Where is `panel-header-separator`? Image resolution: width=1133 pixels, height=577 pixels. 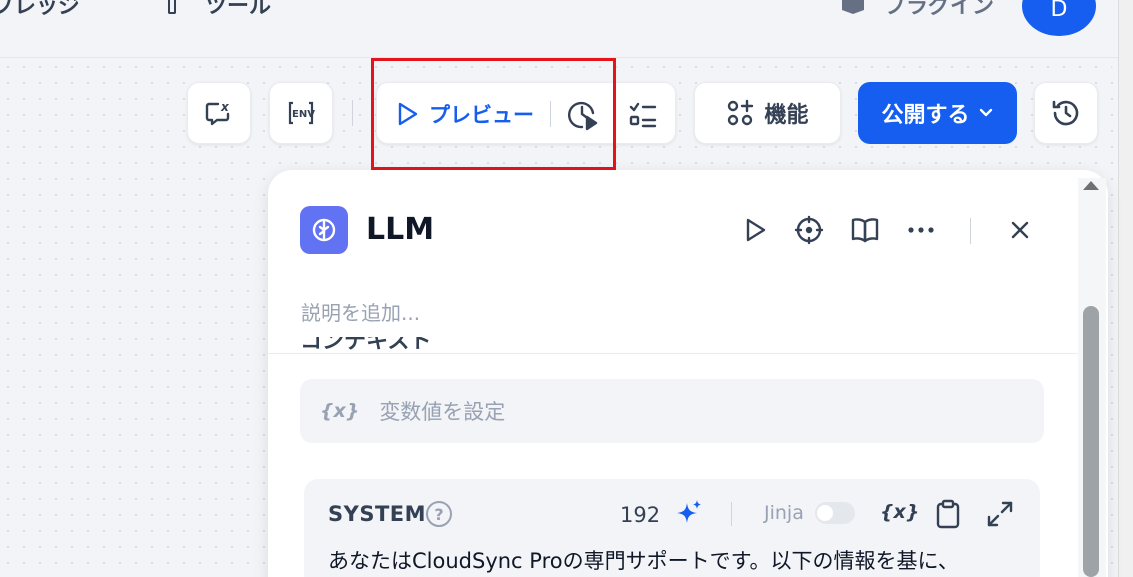
panel-header-separator is located at coordinates (673, 353).